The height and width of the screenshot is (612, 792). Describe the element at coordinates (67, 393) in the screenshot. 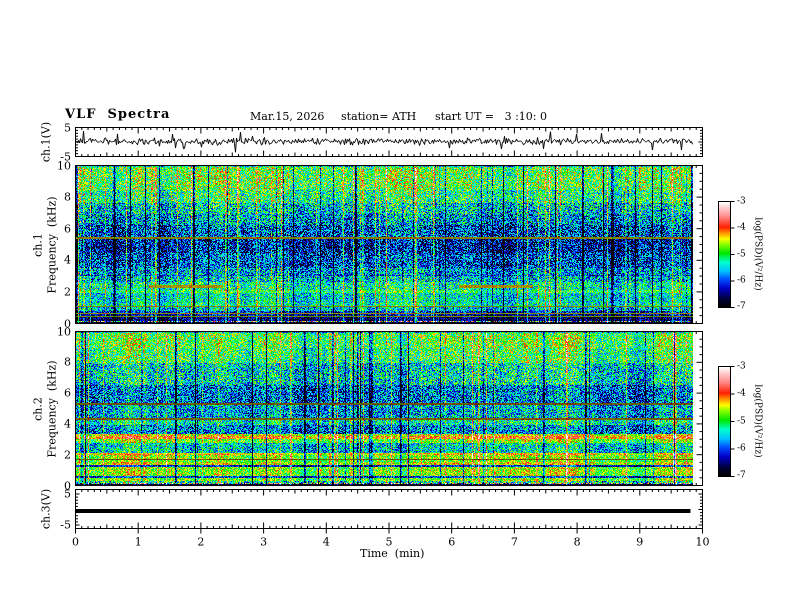

I see `freq-tick-label-spec2: 6` at that location.